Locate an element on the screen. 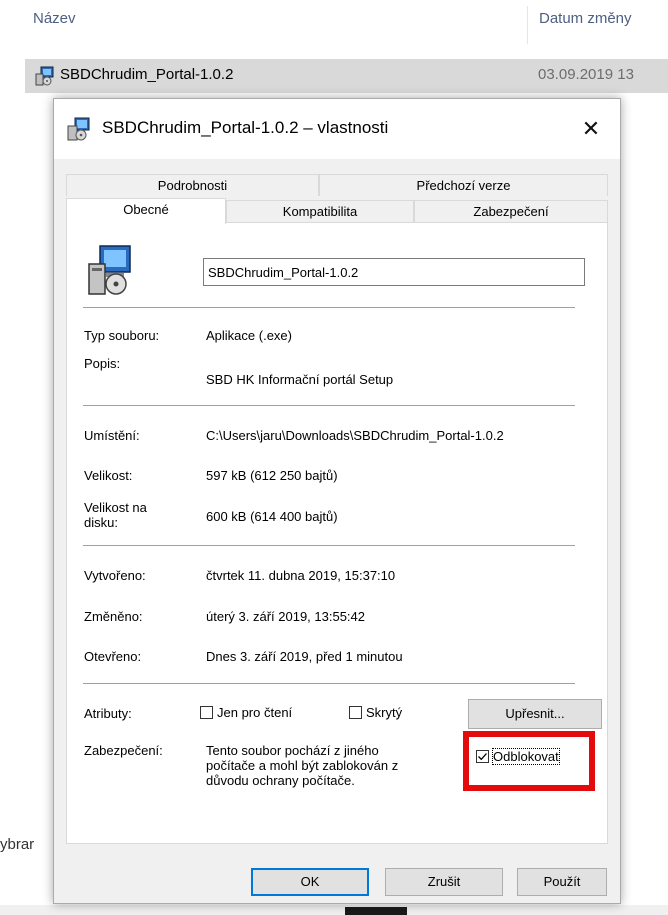 Image resolution: width=668 pixels, height=915 pixels. attributes-label: Atributy: is located at coordinates (108, 713).